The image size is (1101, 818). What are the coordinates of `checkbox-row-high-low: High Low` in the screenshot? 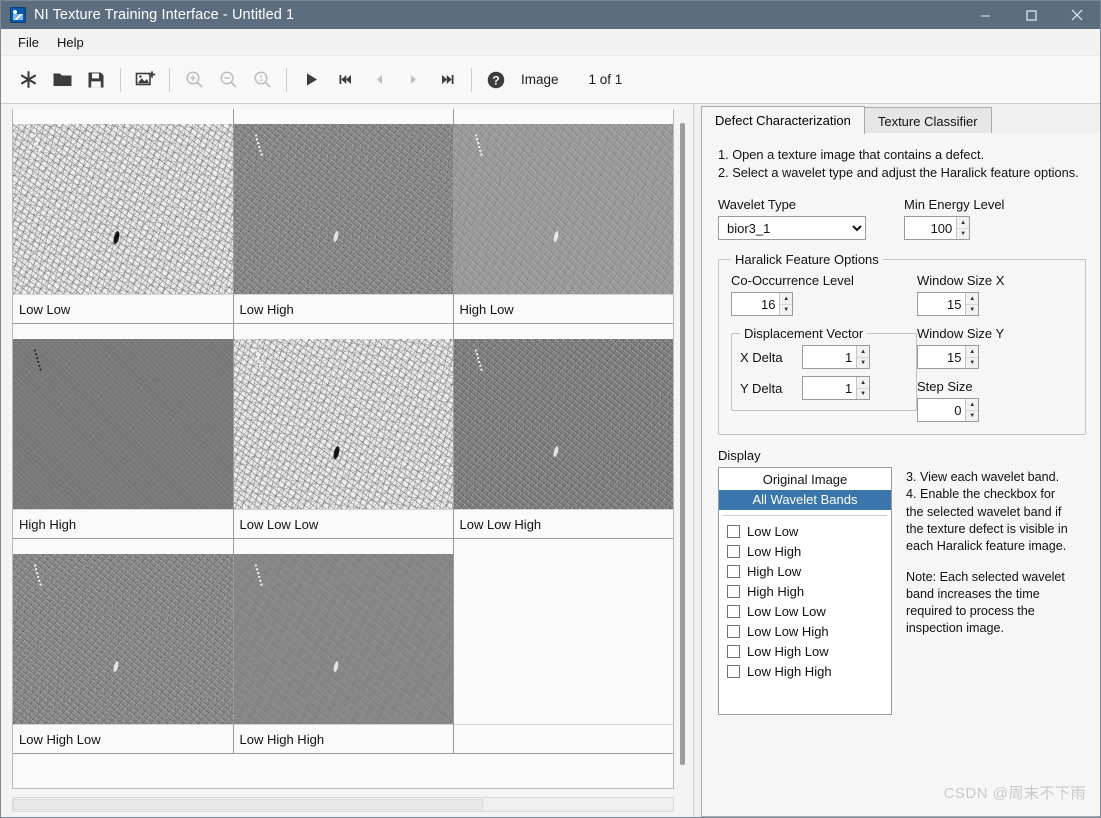 It's located at (805, 571).